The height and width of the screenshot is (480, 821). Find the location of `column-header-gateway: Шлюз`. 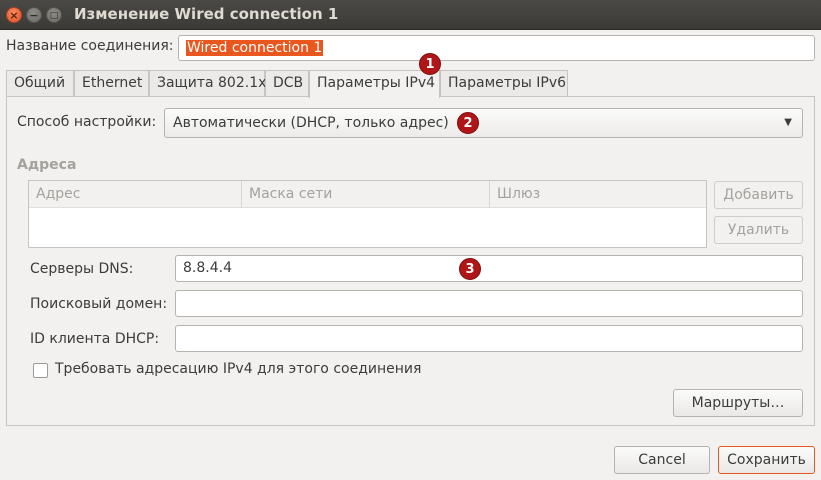

column-header-gateway: Шлюз is located at coordinates (598, 194).